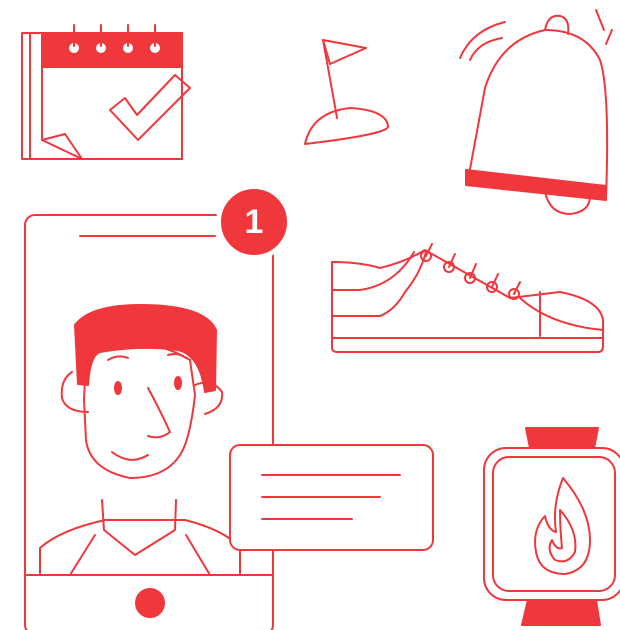 Image resolution: width=620 pixels, height=630 pixels. What do you see at coordinates (551, 526) in the screenshot?
I see `smartwatch-fire-icon` at bounding box center [551, 526].